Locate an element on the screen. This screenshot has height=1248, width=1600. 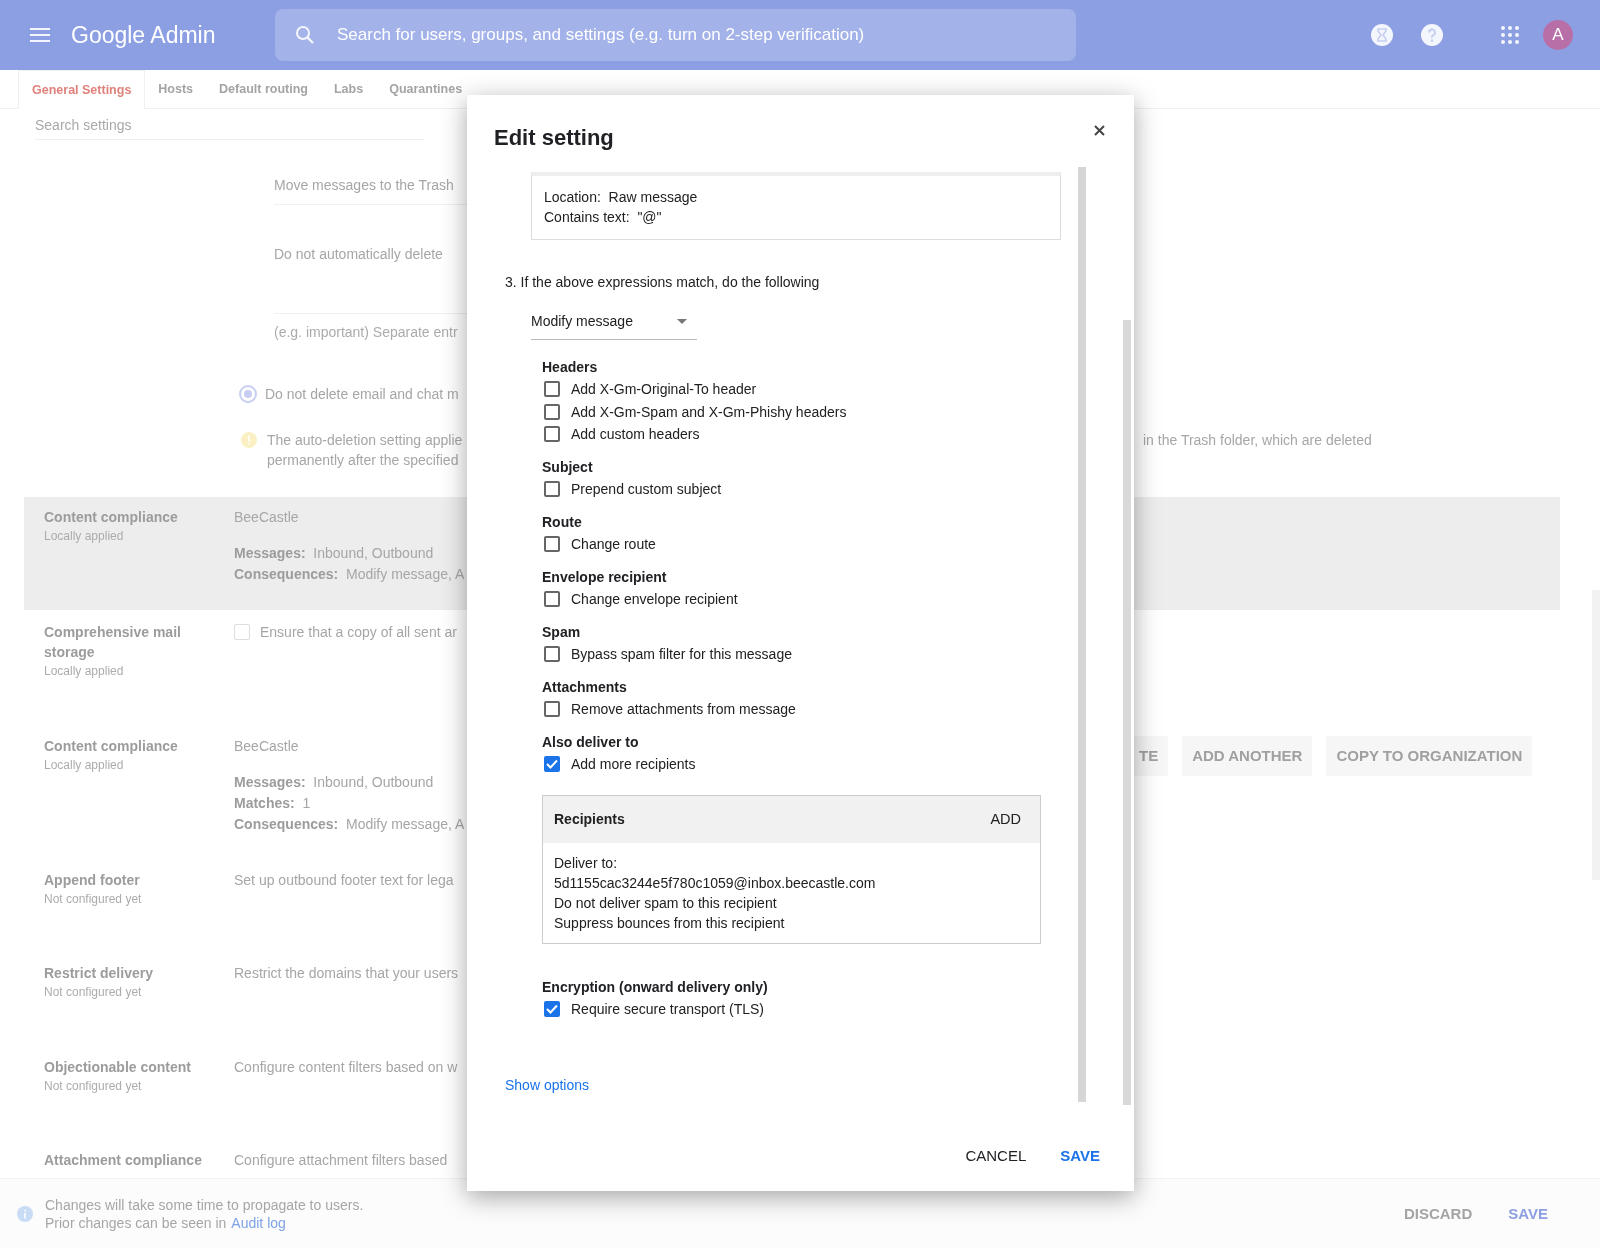
dialog-button: CANCEL is located at coordinates (996, 1155).